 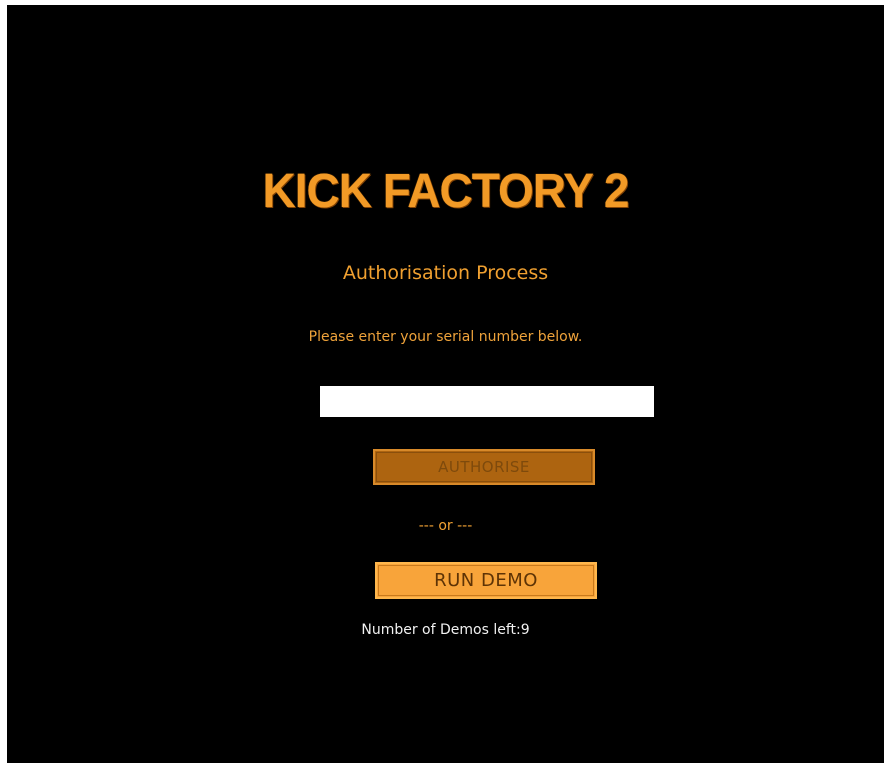 I want to click on authorise-button: AUTHORISE, so click(x=484, y=467).